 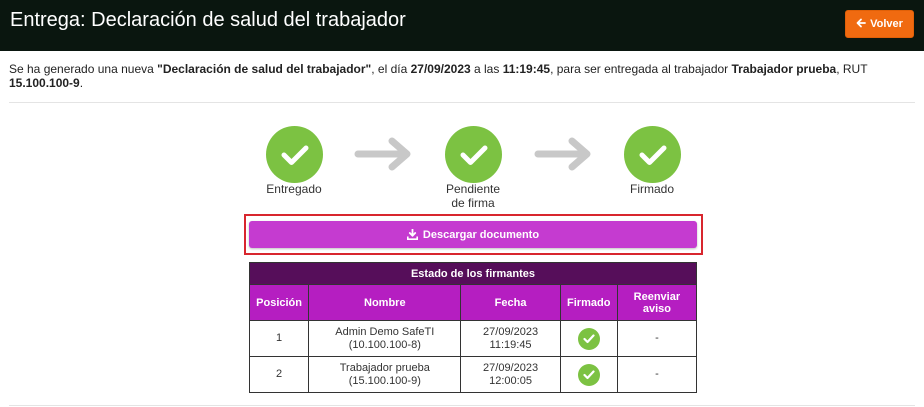 What do you see at coordinates (651, 189) in the screenshot?
I see `step-signed-label: Firmado` at bounding box center [651, 189].